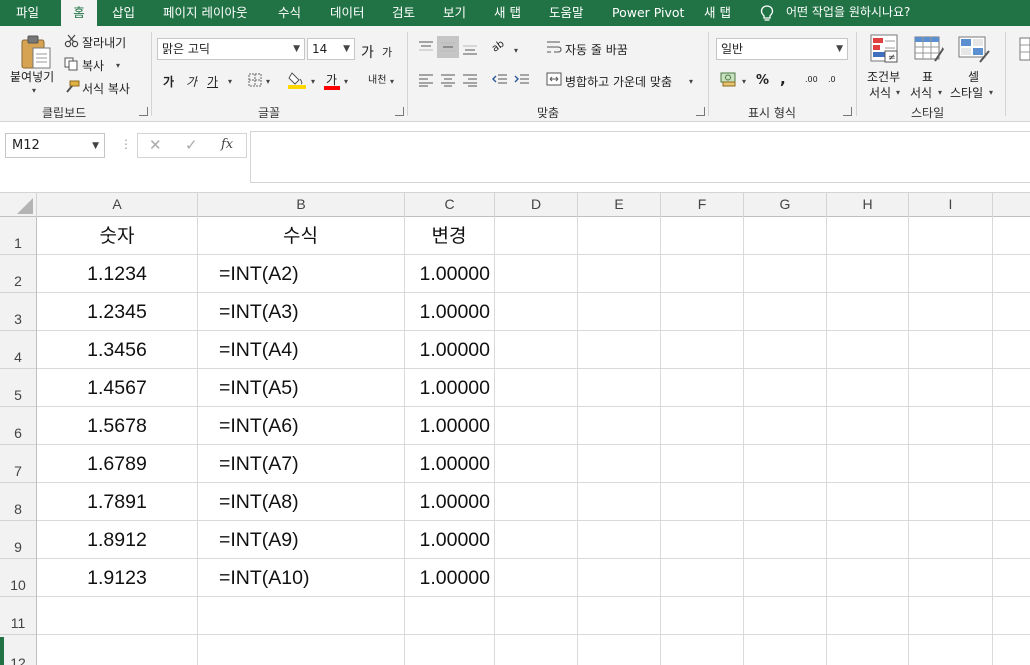 This screenshot has height=665, width=1030. What do you see at coordinates (648, 13) in the screenshot?
I see `tab-power-pivot: Power Pivot` at bounding box center [648, 13].